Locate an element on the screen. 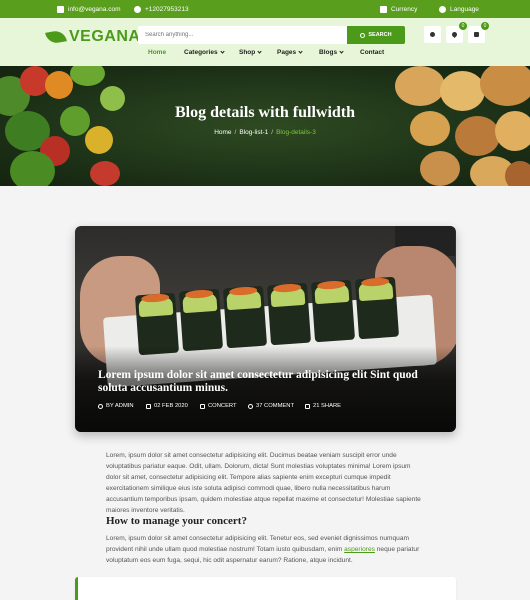 The image size is (530, 600). search-input is located at coordinates (242, 35).